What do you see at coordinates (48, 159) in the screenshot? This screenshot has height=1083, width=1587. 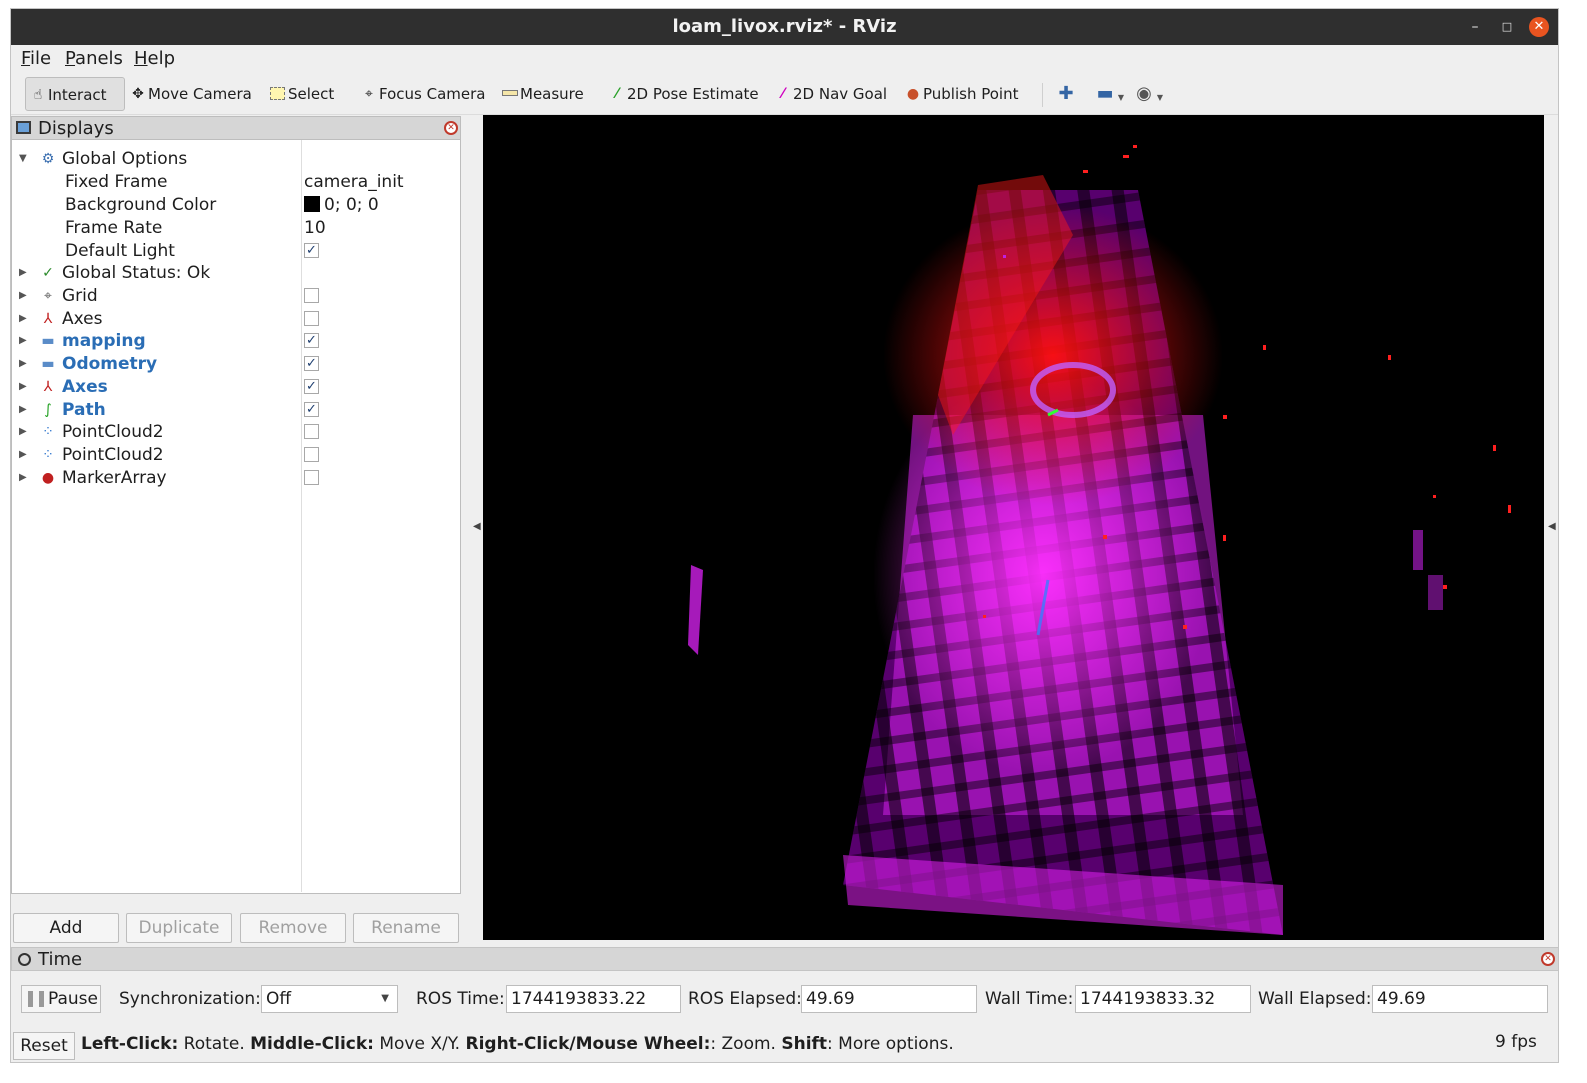 I see `gear-icon: ⚙` at bounding box center [48, 159].